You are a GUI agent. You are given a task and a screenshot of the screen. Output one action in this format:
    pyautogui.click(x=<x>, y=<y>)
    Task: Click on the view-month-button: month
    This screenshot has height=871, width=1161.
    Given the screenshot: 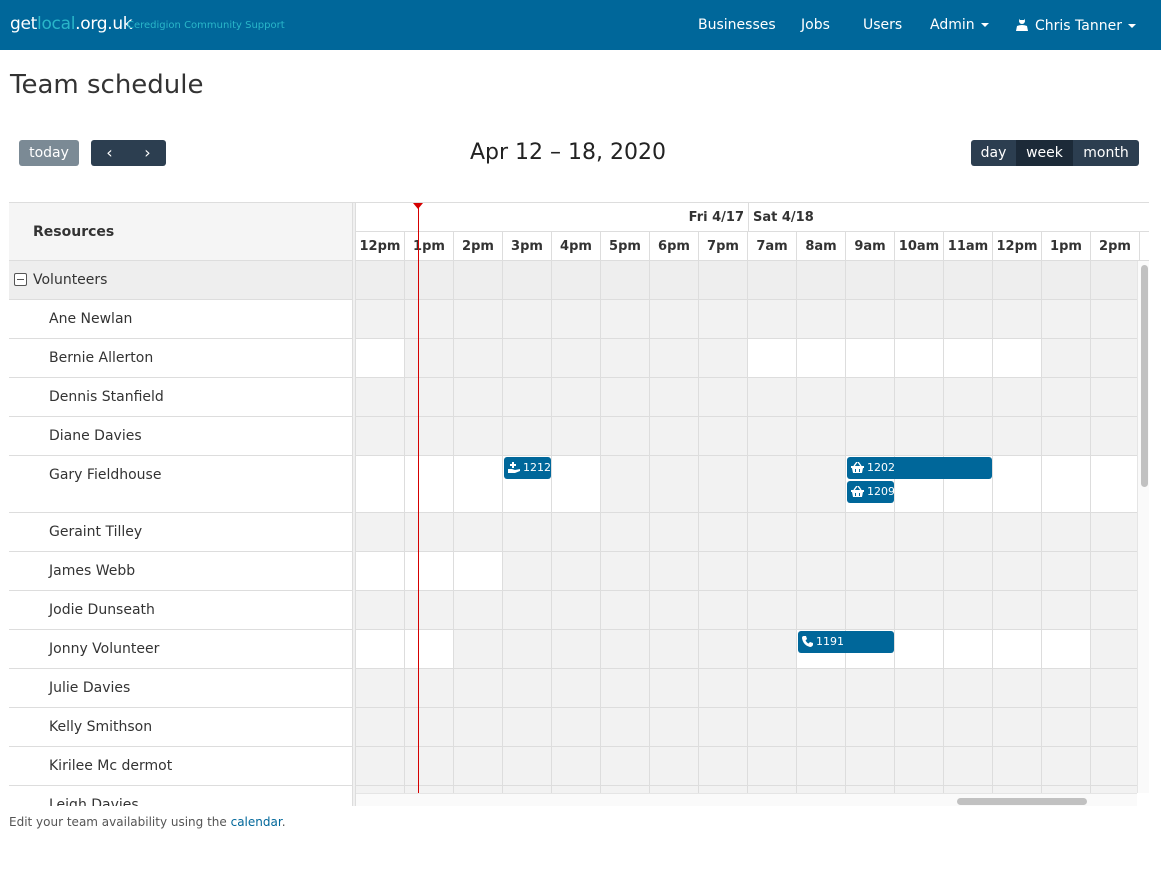 What is the action you would take?
    pyautogui.click(x=1106, y=153)
    